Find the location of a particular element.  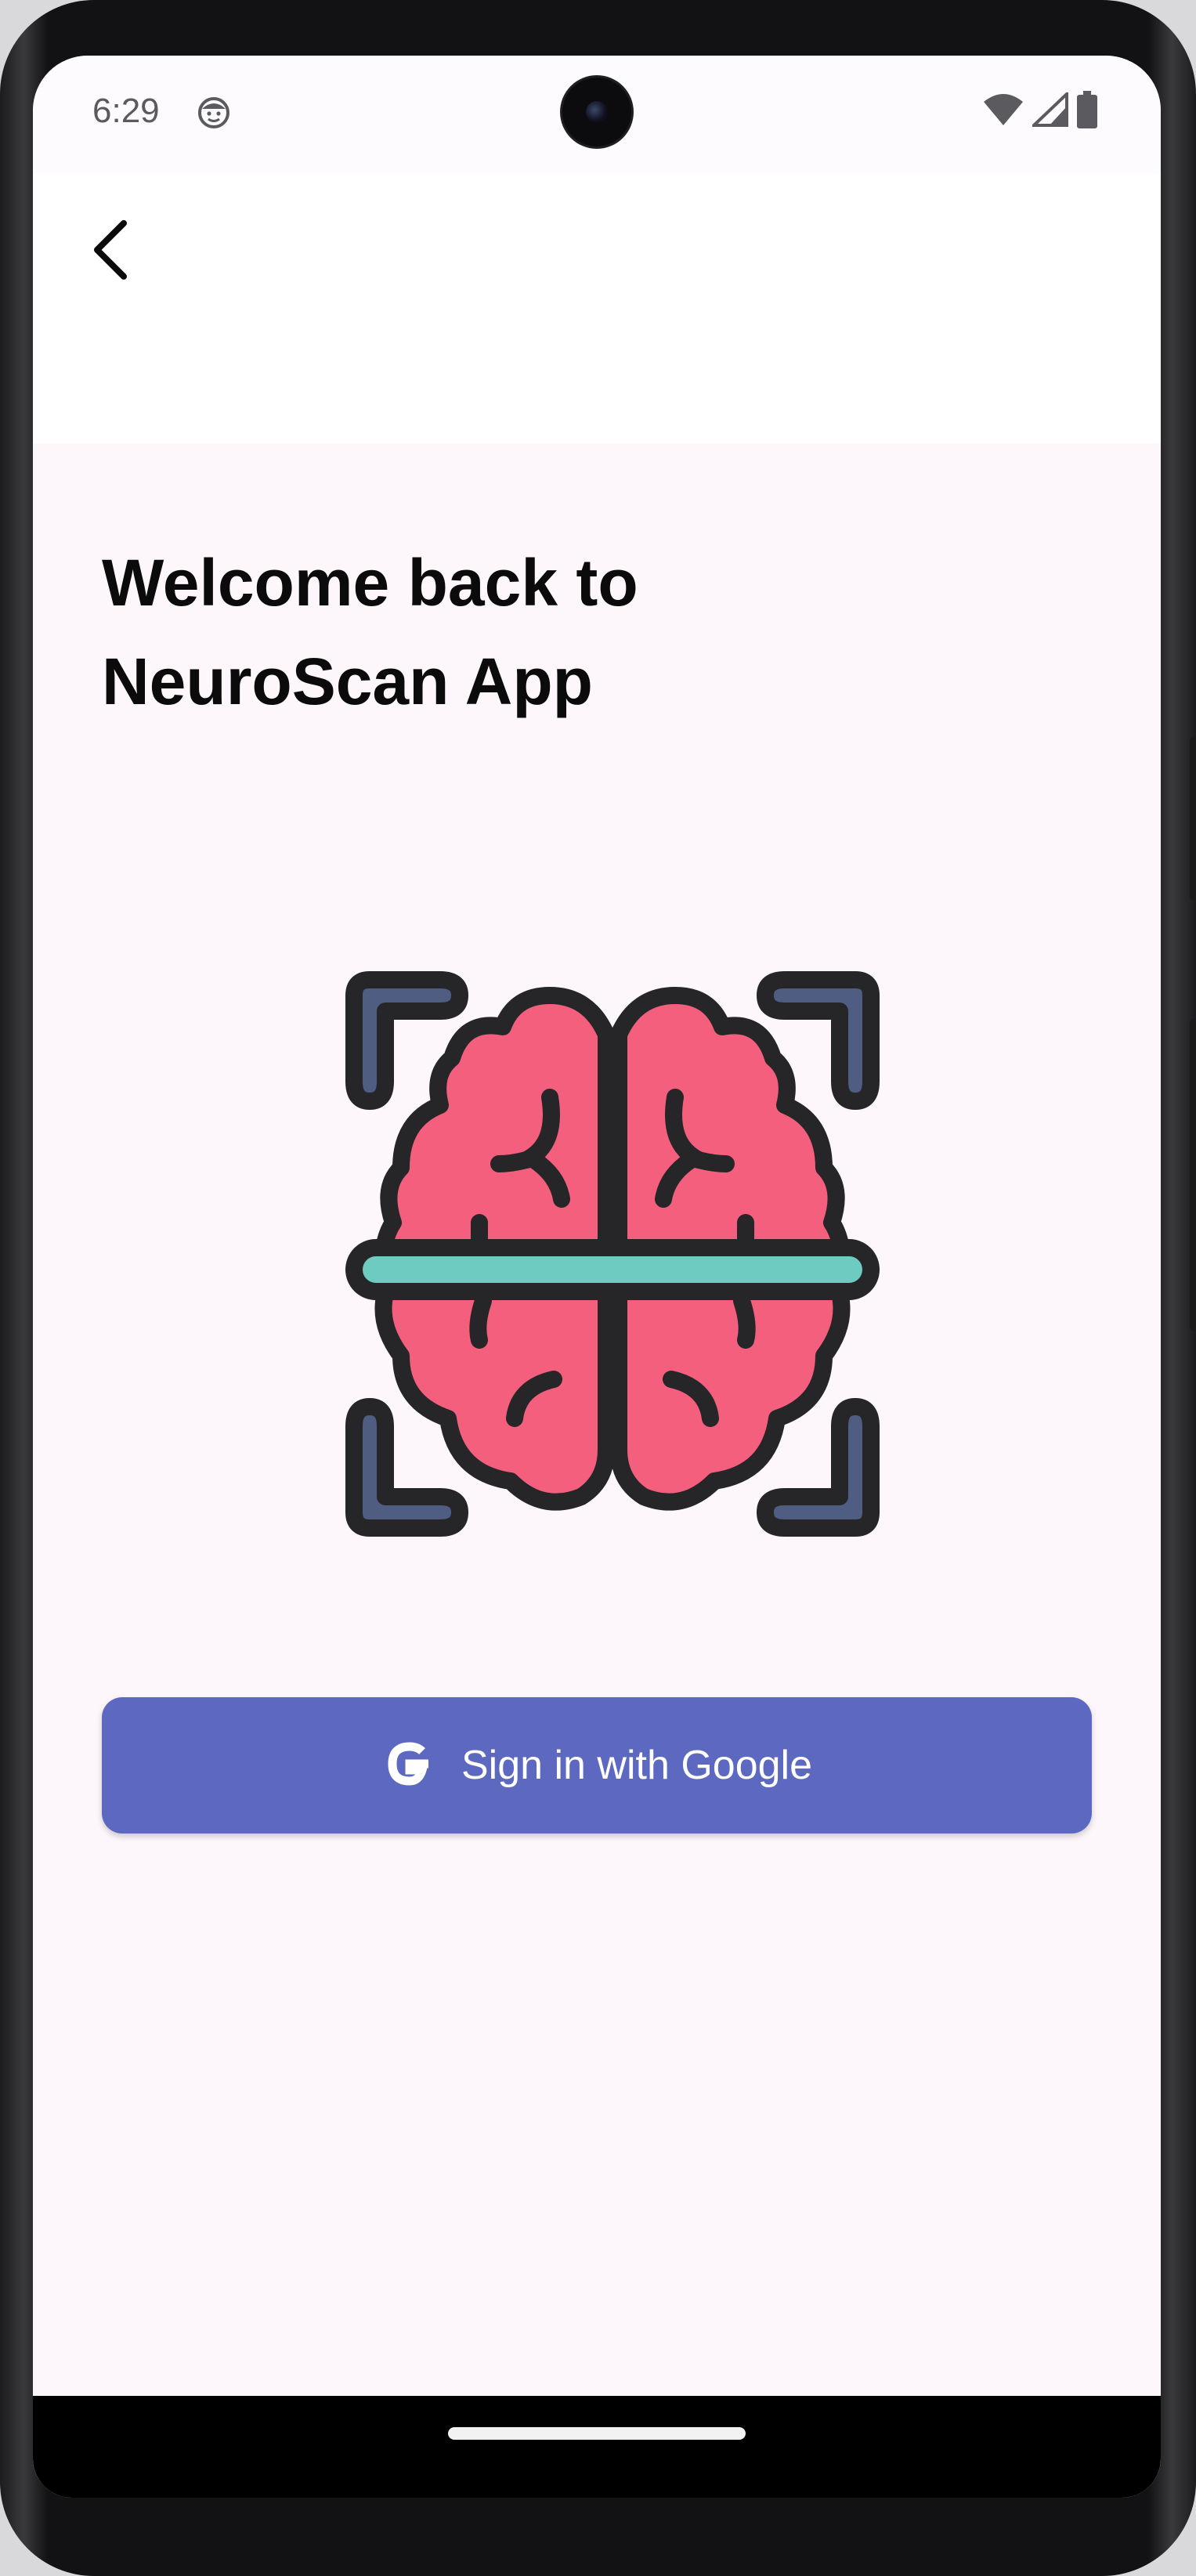

status-time: 6:29 is located at coordinates (126, 111).